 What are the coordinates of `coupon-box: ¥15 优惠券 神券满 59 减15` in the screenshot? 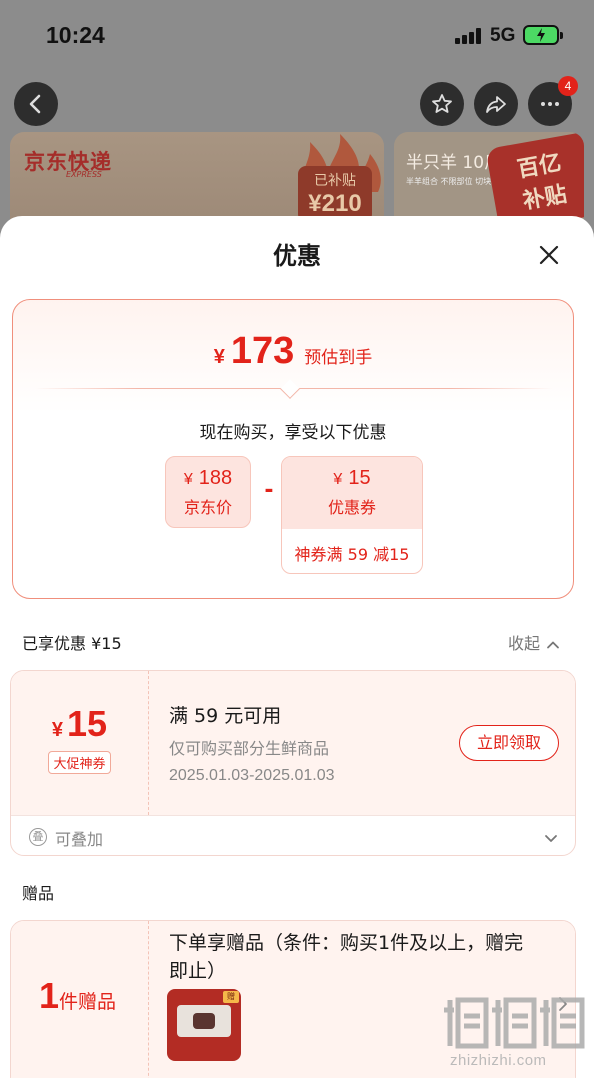 It's located at (352, 515).